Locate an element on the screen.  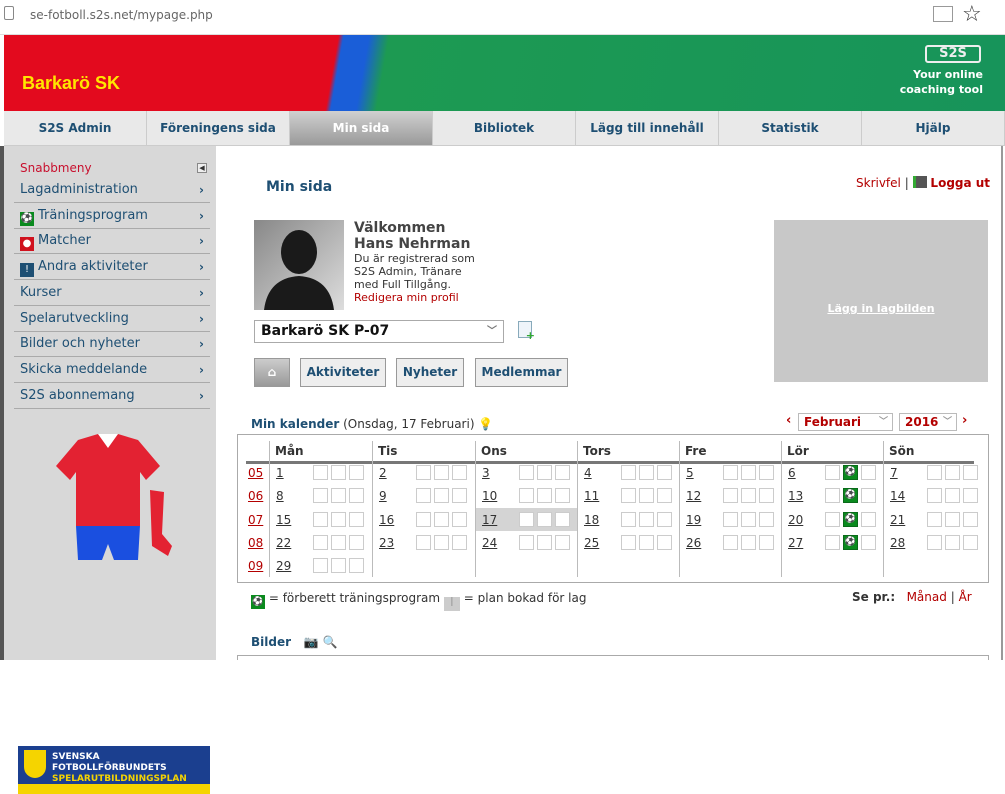
week-number-link: 09 is located at coordinates (255, 566).